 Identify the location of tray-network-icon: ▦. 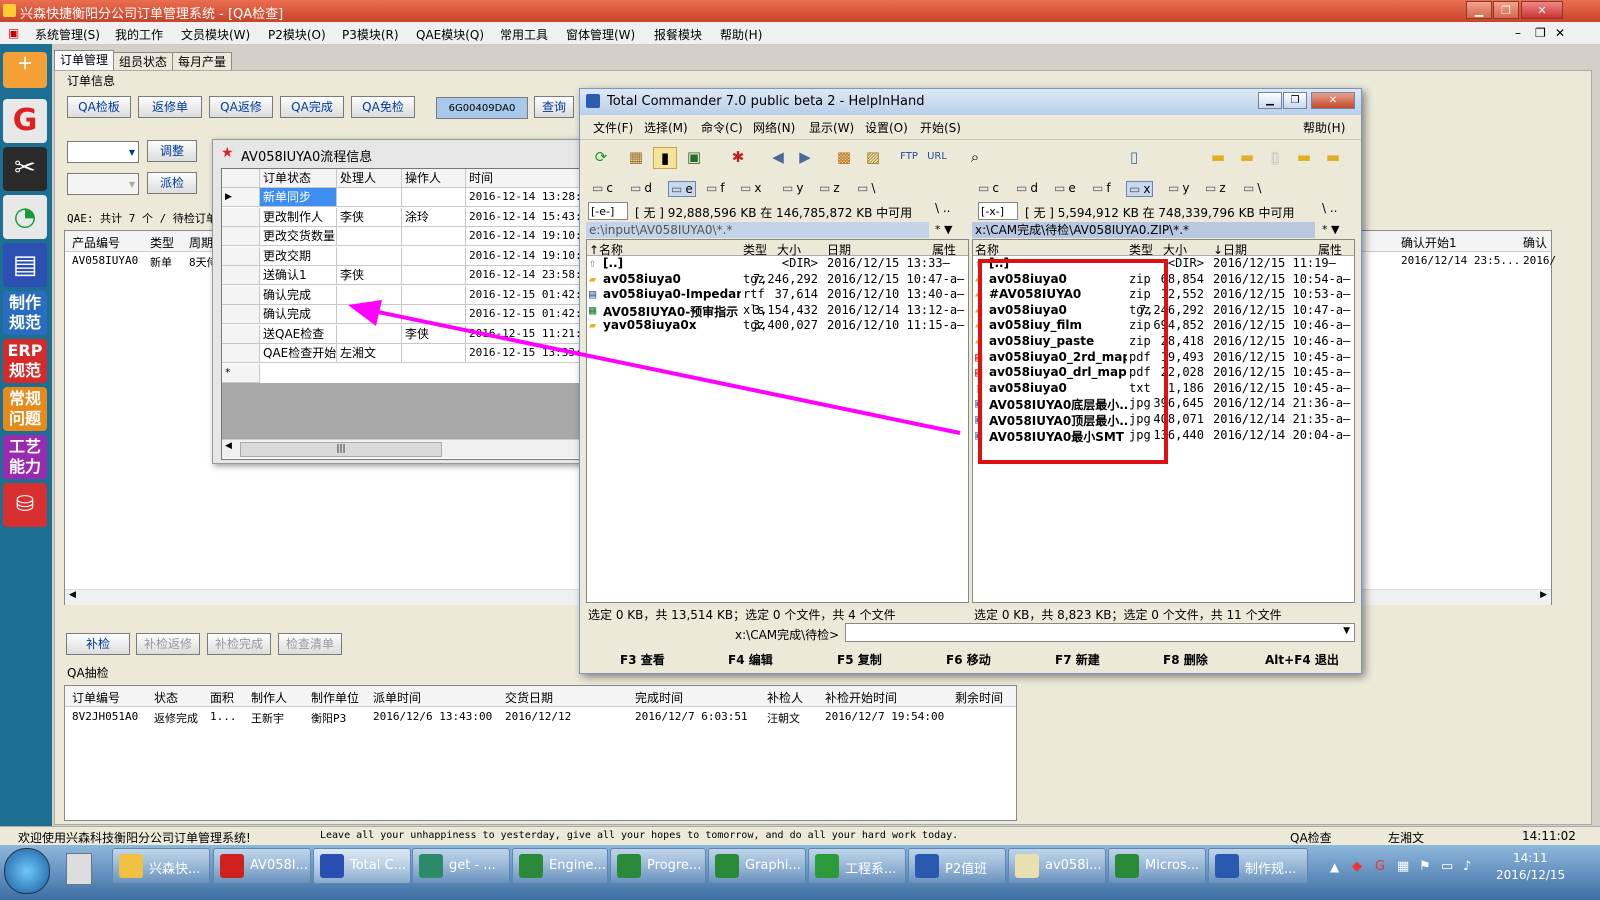
(1403, 866).